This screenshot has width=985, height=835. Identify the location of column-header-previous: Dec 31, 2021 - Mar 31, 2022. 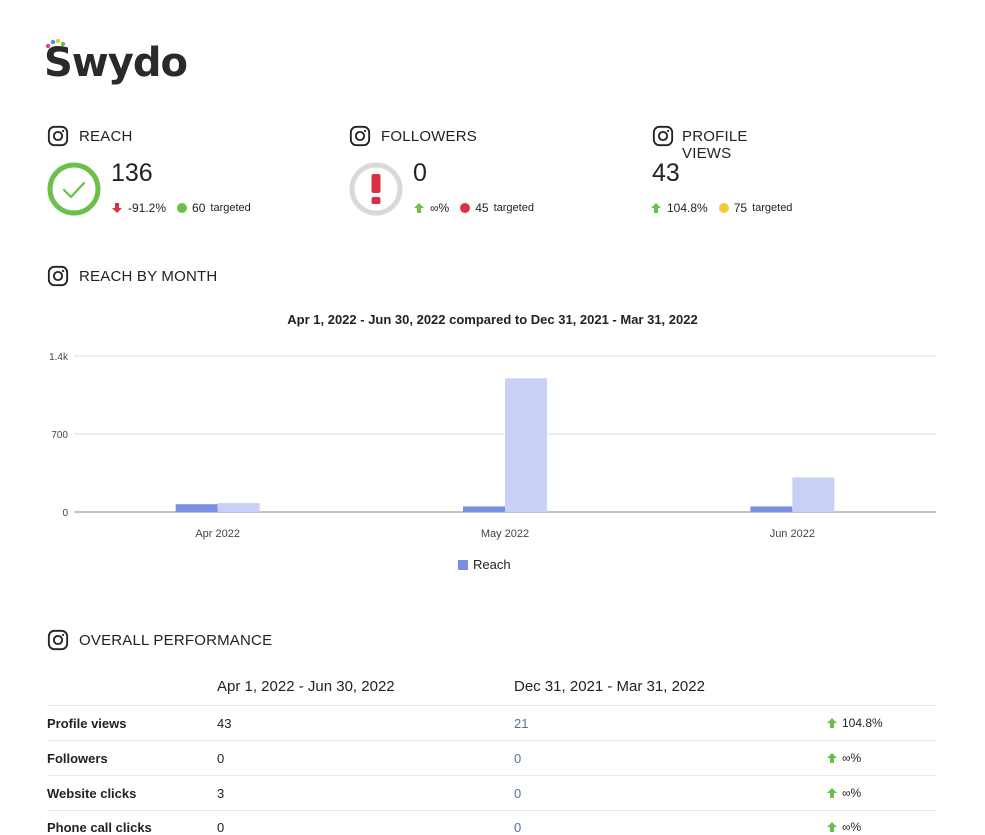
(609, 686).